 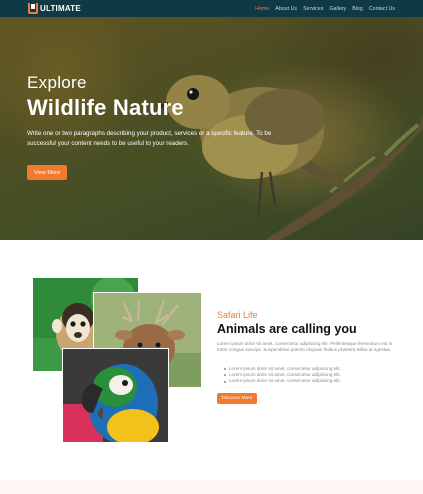 I want to click on brand: ULTIMATE, so click(x=54, y=8).